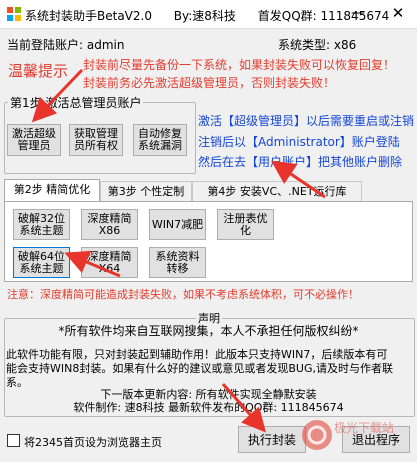 The image size is (417, 462). What do you see at coordinates (208, 331) in the screenshot?
I see `declaration-line-1: *所有软件均来自互联网搜集，本人不承担任何版权纠纷*` at bounding box center [208, 331].